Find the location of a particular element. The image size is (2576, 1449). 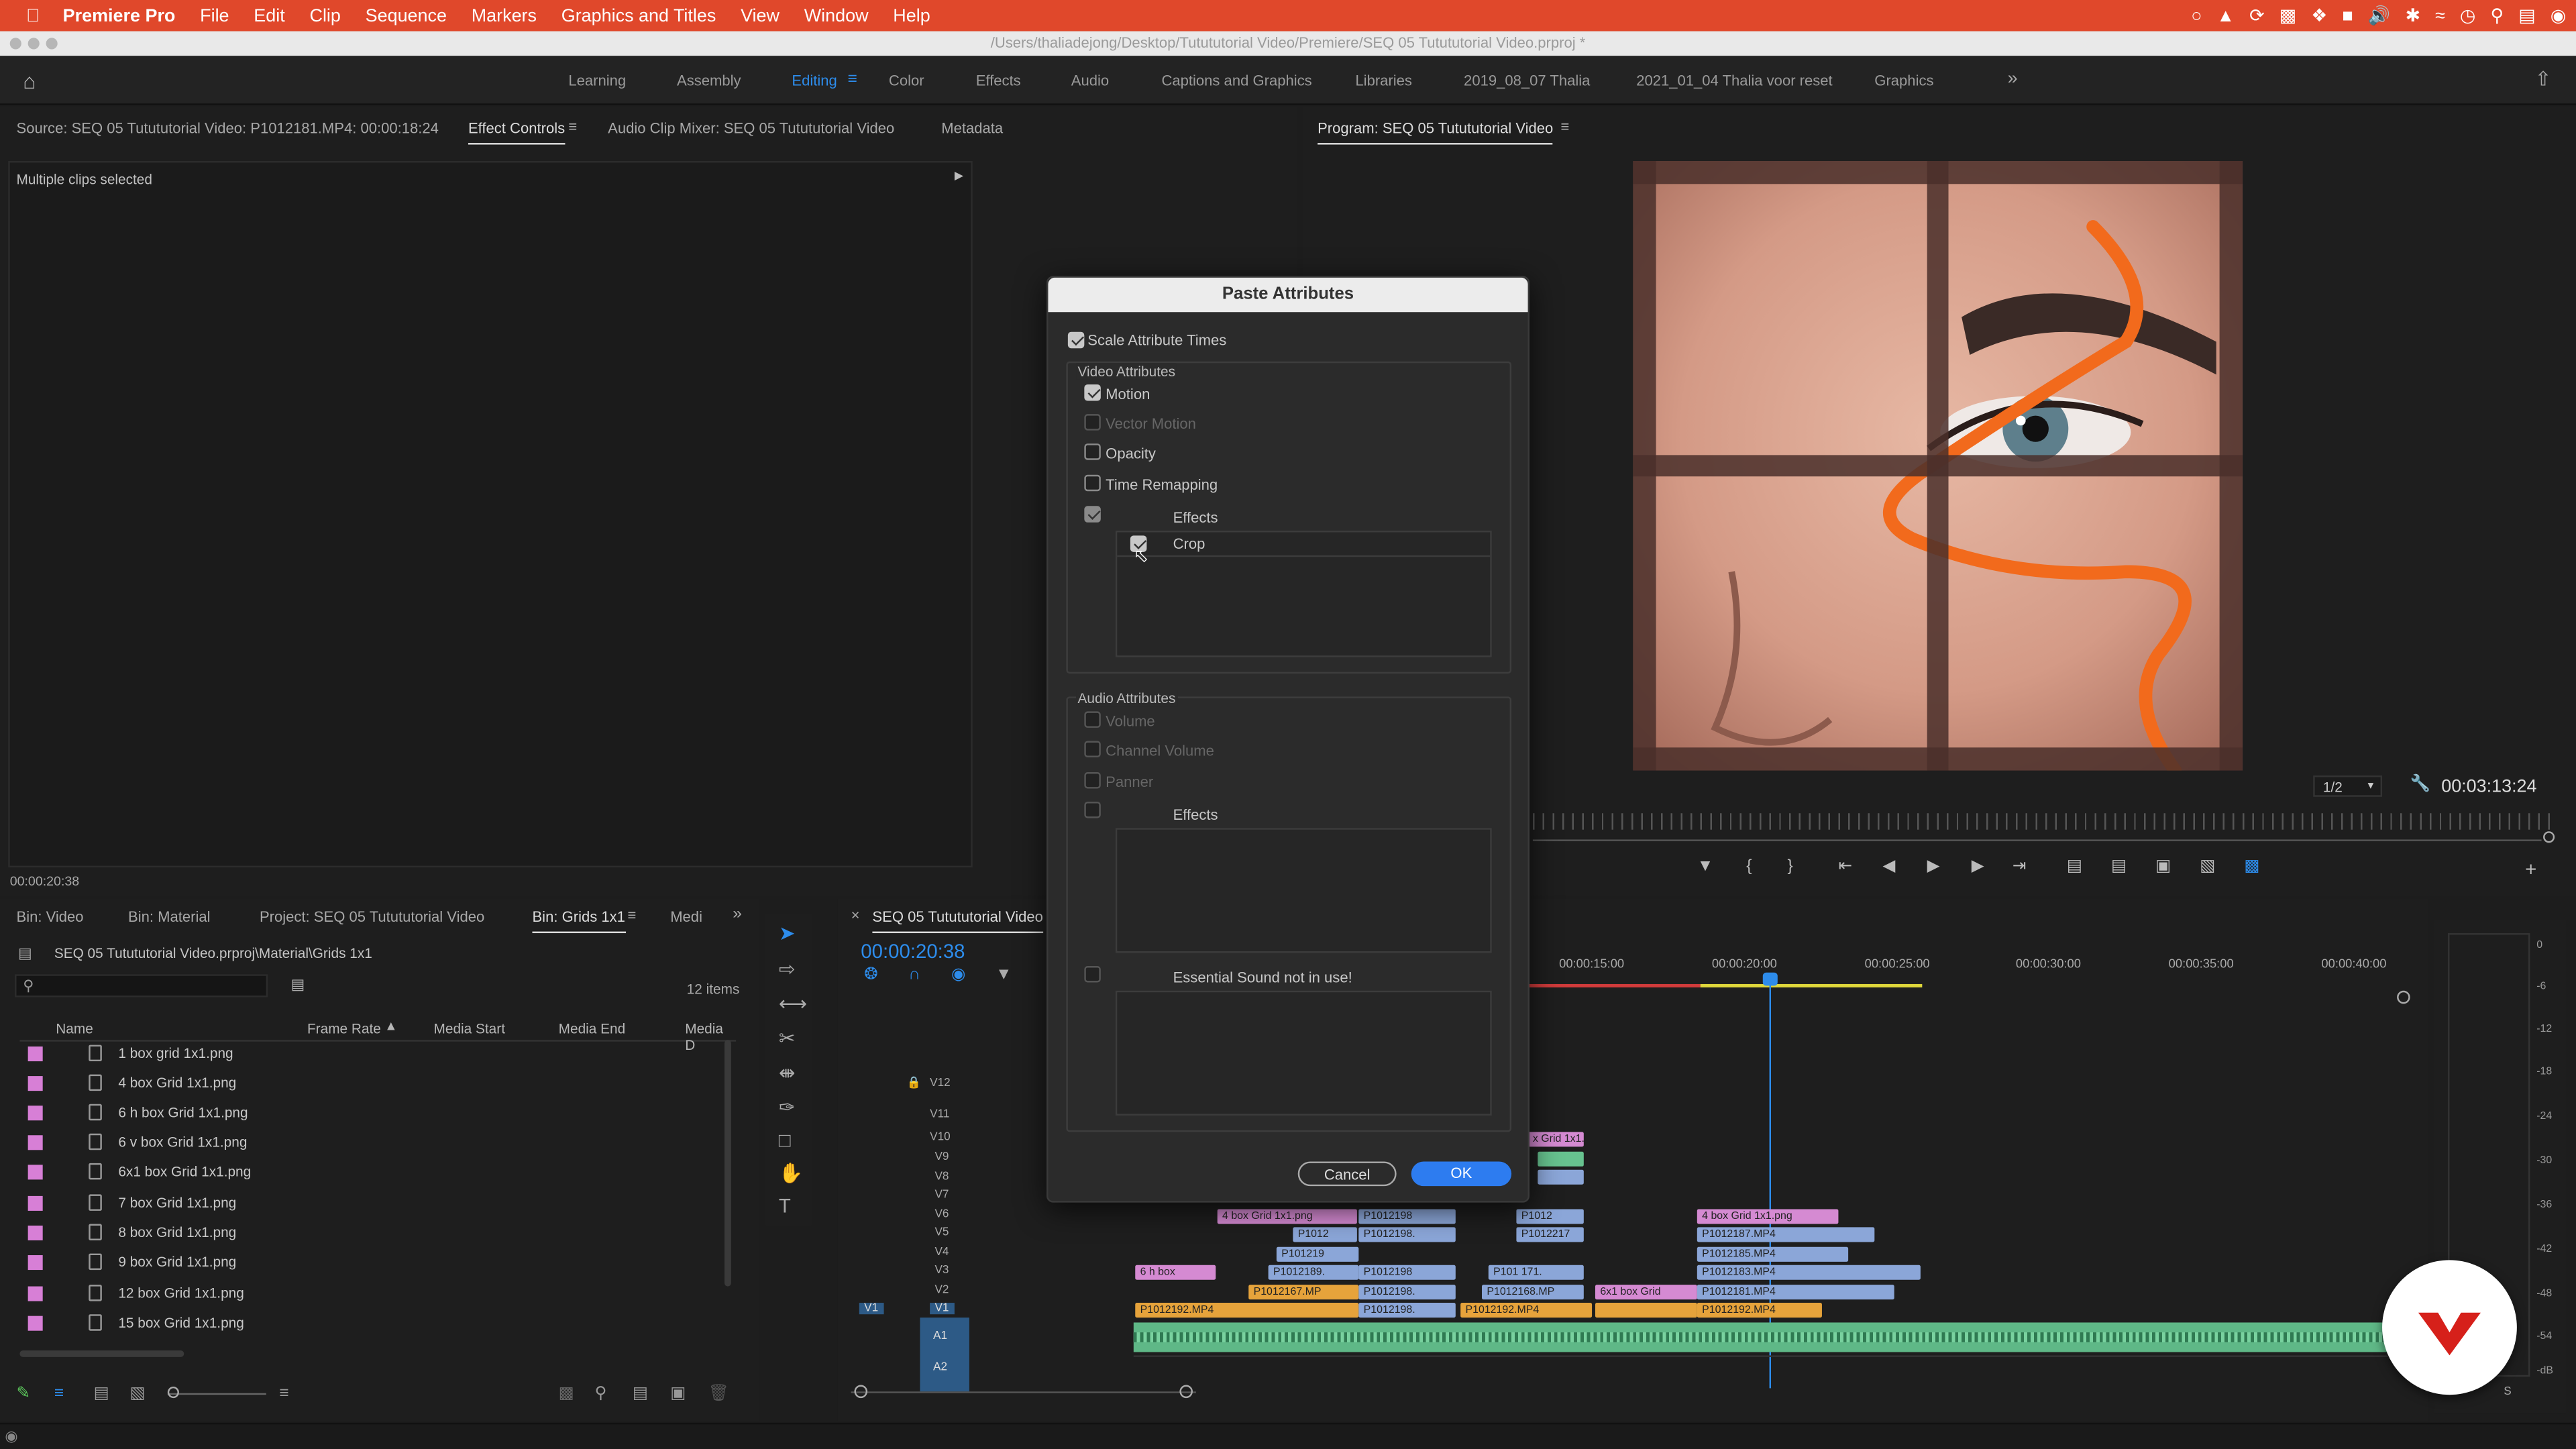

timeline-hscroll is located at coordinates (1023, 1392).